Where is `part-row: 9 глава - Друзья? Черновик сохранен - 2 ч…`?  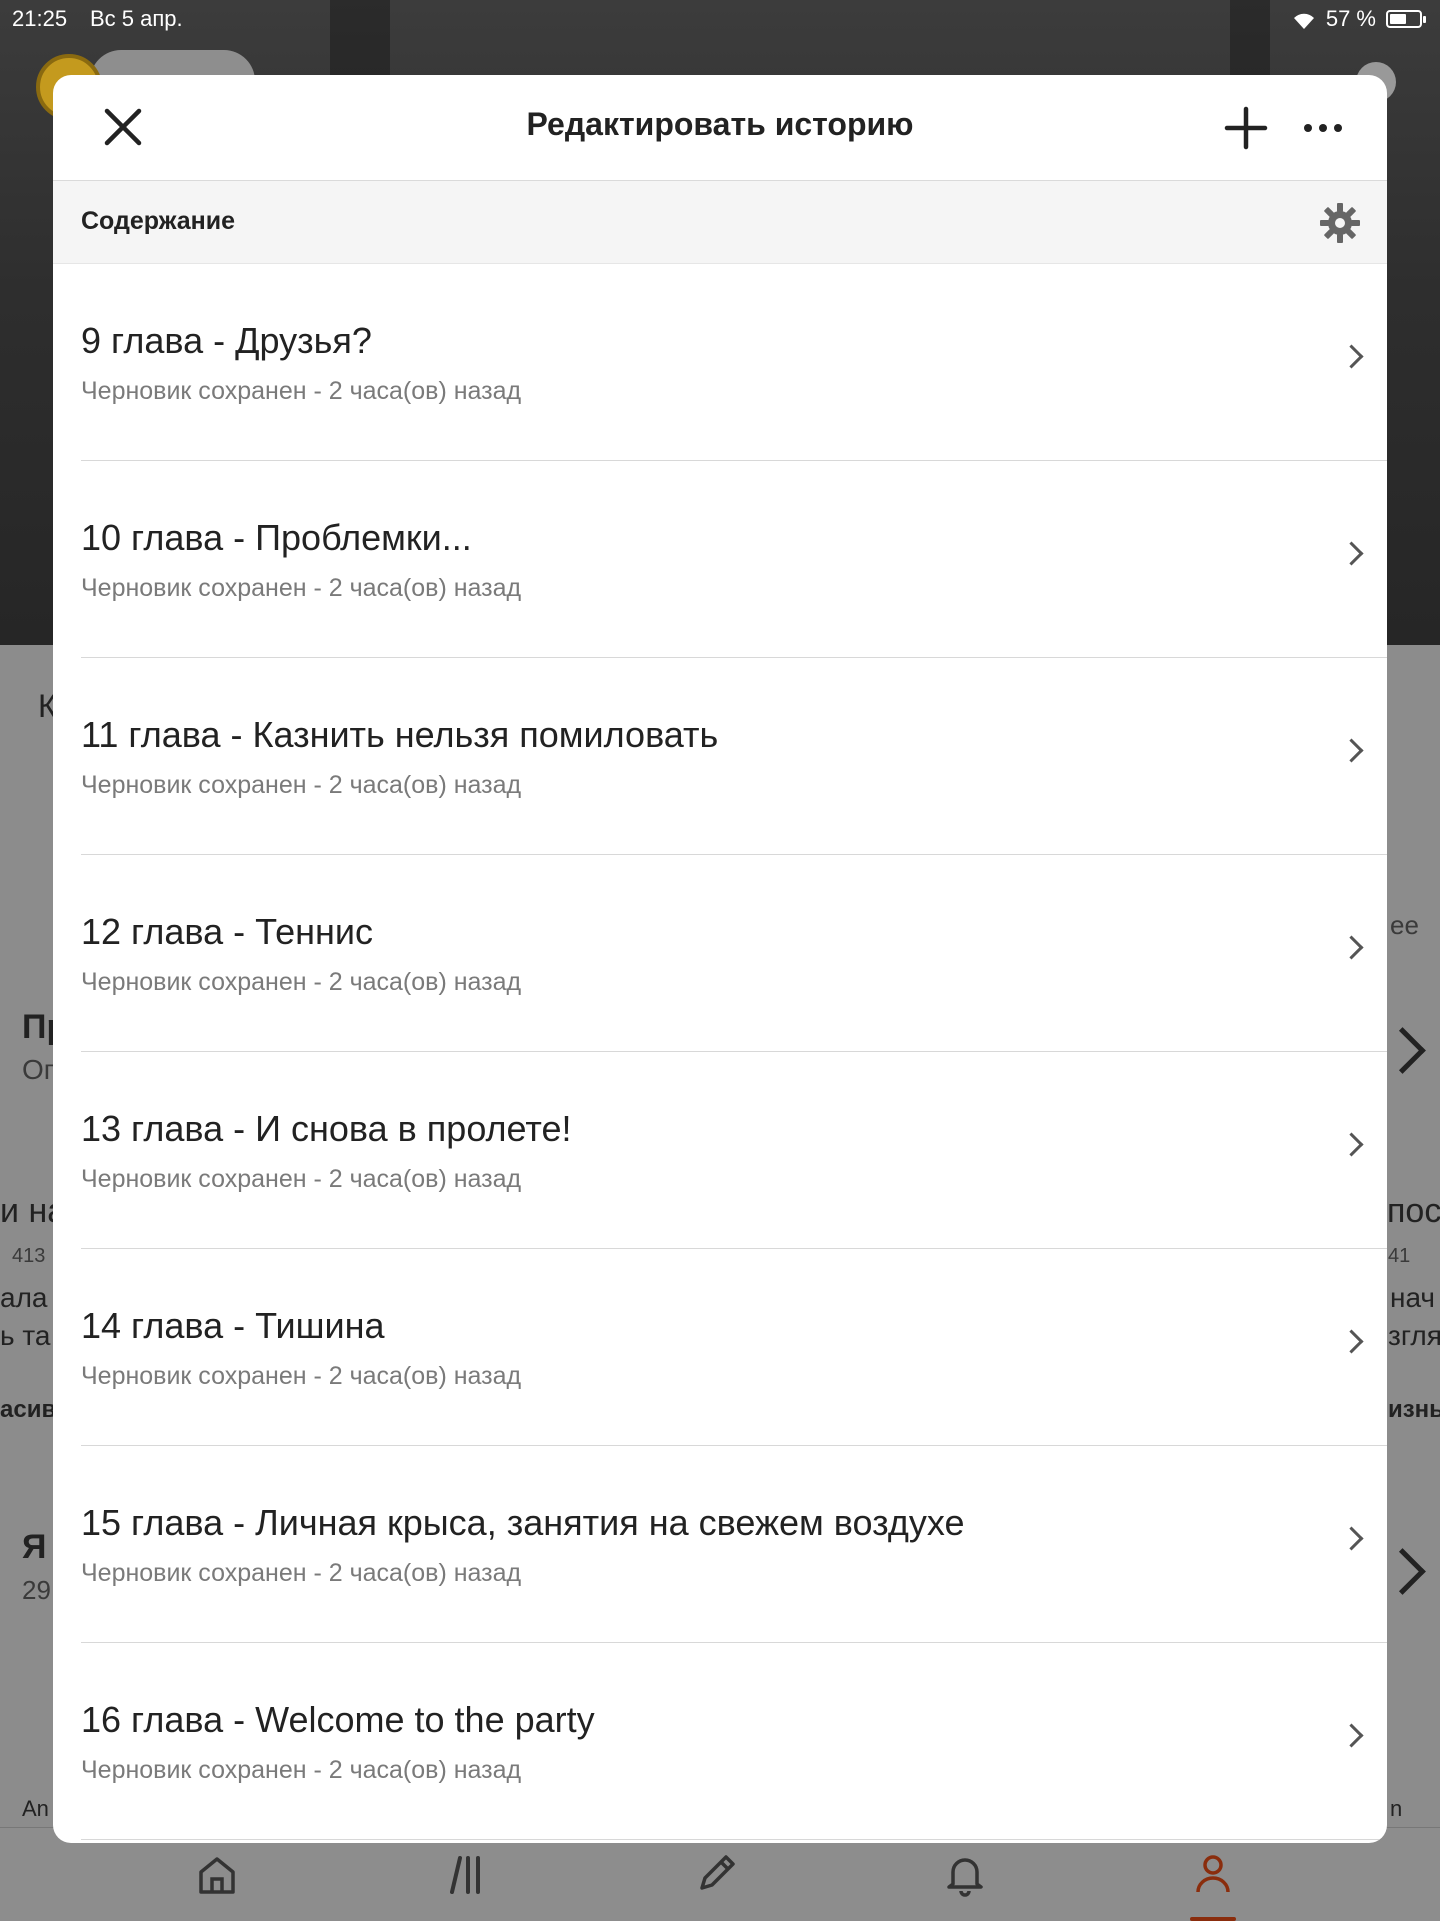
part-row: 9 глава - Друзья? Черновик сохранен - 2 ч… is located at coordinates (734, 362).